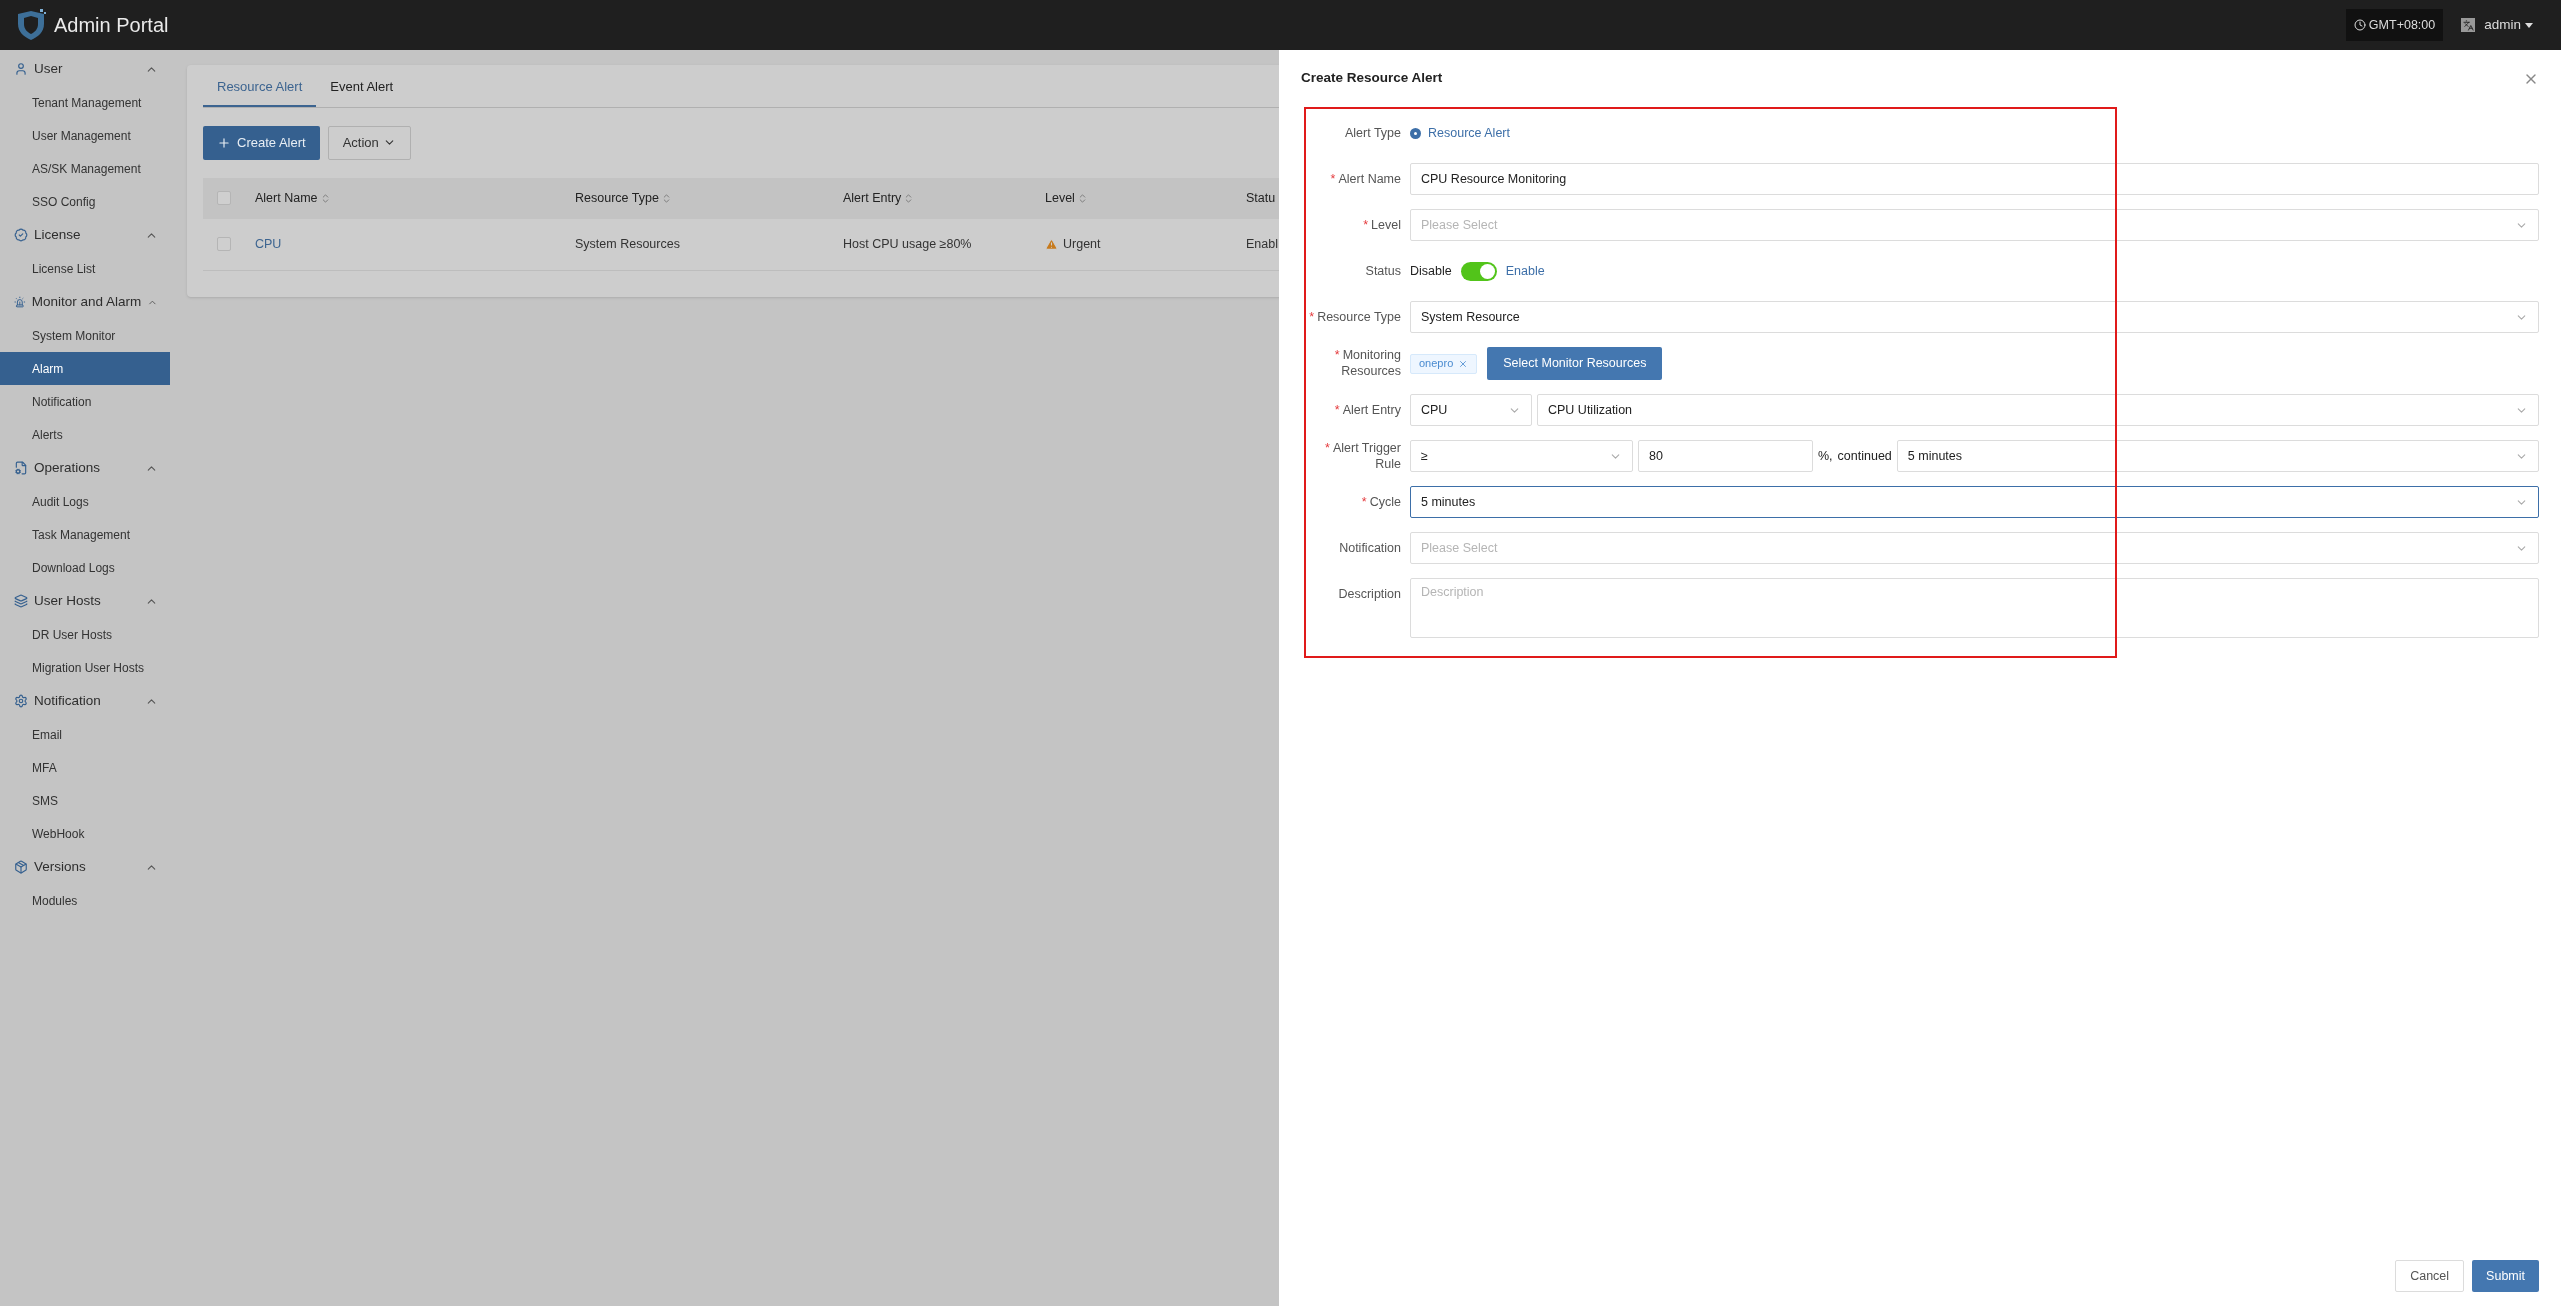 Image resolution: width=2561 pixels, height=1306 pixels. What do you see at coordinates (617, 198) in the screenshot?
I see `column-header: Resource Type` at bounding box center [617, 198].